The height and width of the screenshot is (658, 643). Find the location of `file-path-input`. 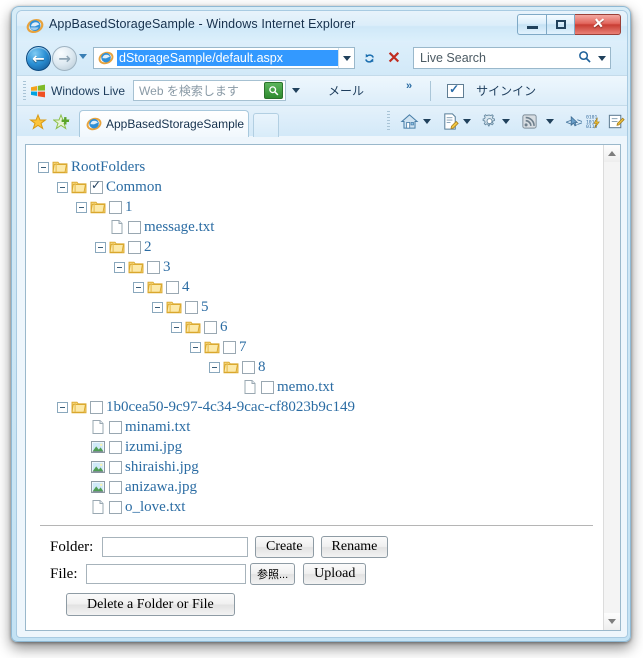

file-path-input is located at coordinates (166, 574).